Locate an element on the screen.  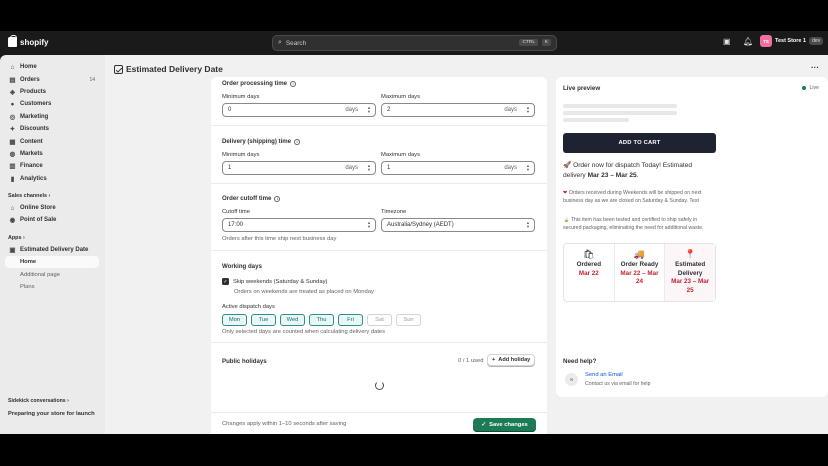
timezone-select: Australia/Sydney (AEDT) ▲ ▼ is located at coordinates (458, 225).